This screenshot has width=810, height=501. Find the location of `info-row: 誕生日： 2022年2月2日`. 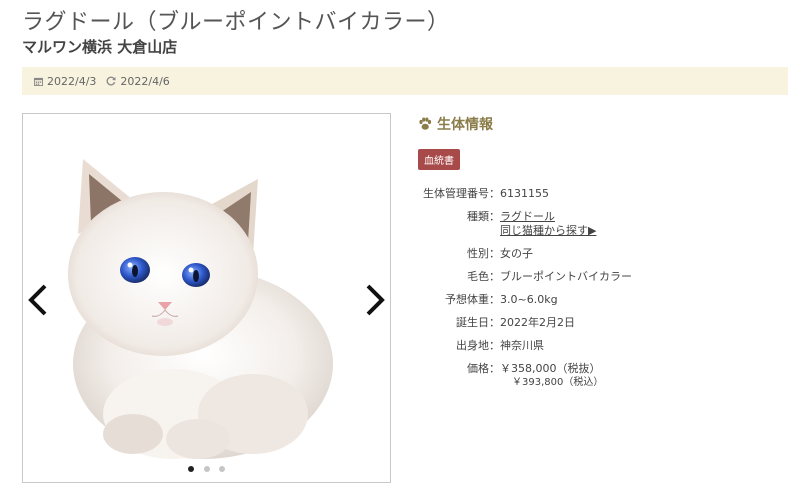

info-row: 誕生日： 2022年2月2日 is located at coordinates (603, 323).